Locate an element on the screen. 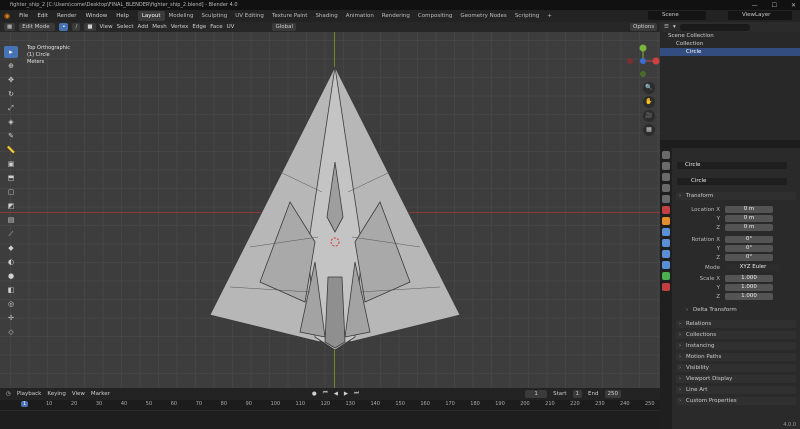 The width and height of the screenshot is (800, 429). maximize-icon: ☐ is located at coordinates (774, 5).